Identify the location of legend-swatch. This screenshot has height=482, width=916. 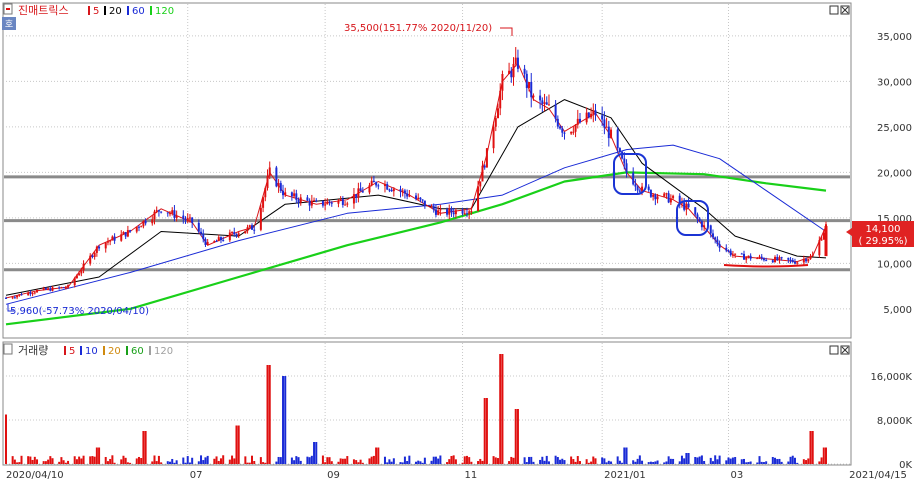
(104, 350).